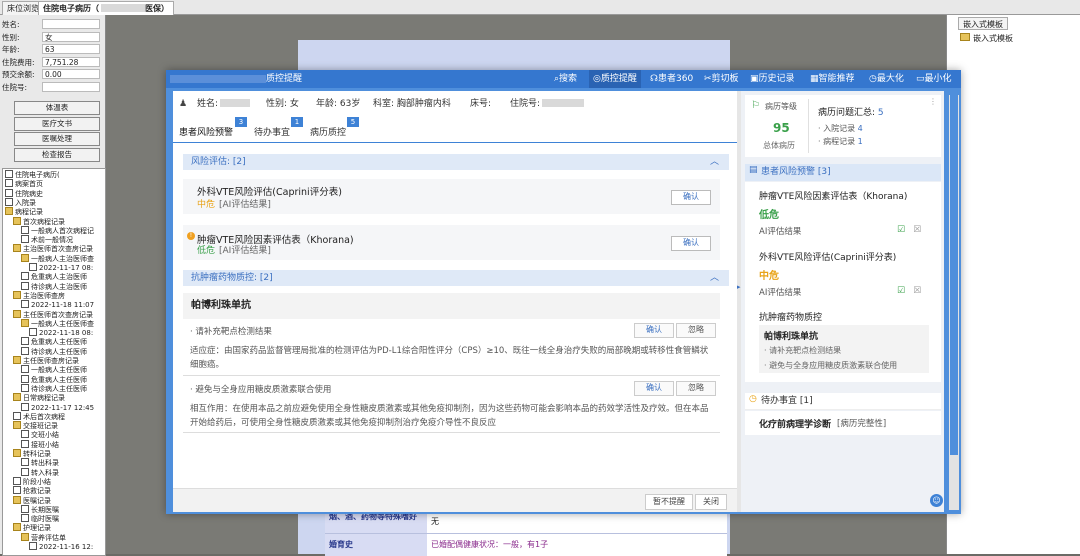 The height and width of the screenshot is (556, 1080). What do you see at coordinates (272, 133) in the screenshot?
I see `tab-todo: 待办事宜` at bounding box center [272, 133].